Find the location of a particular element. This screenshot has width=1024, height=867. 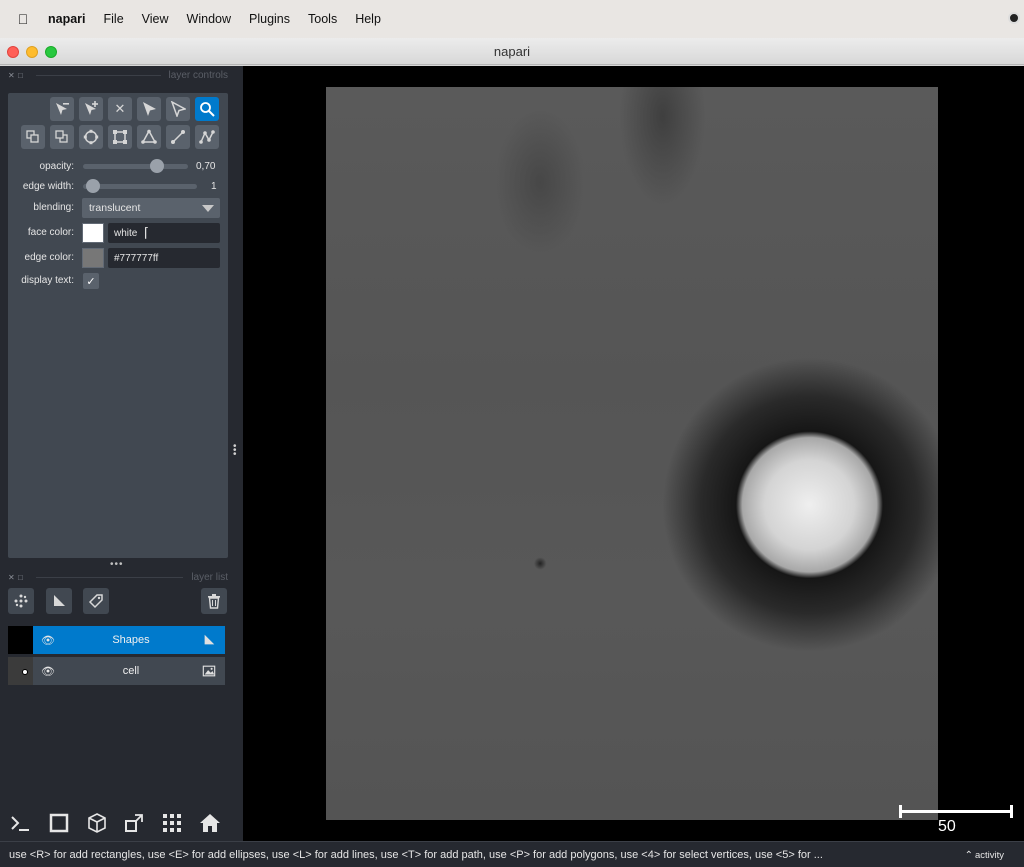

display-text-label: display text: is located at coordinates (47, 280).